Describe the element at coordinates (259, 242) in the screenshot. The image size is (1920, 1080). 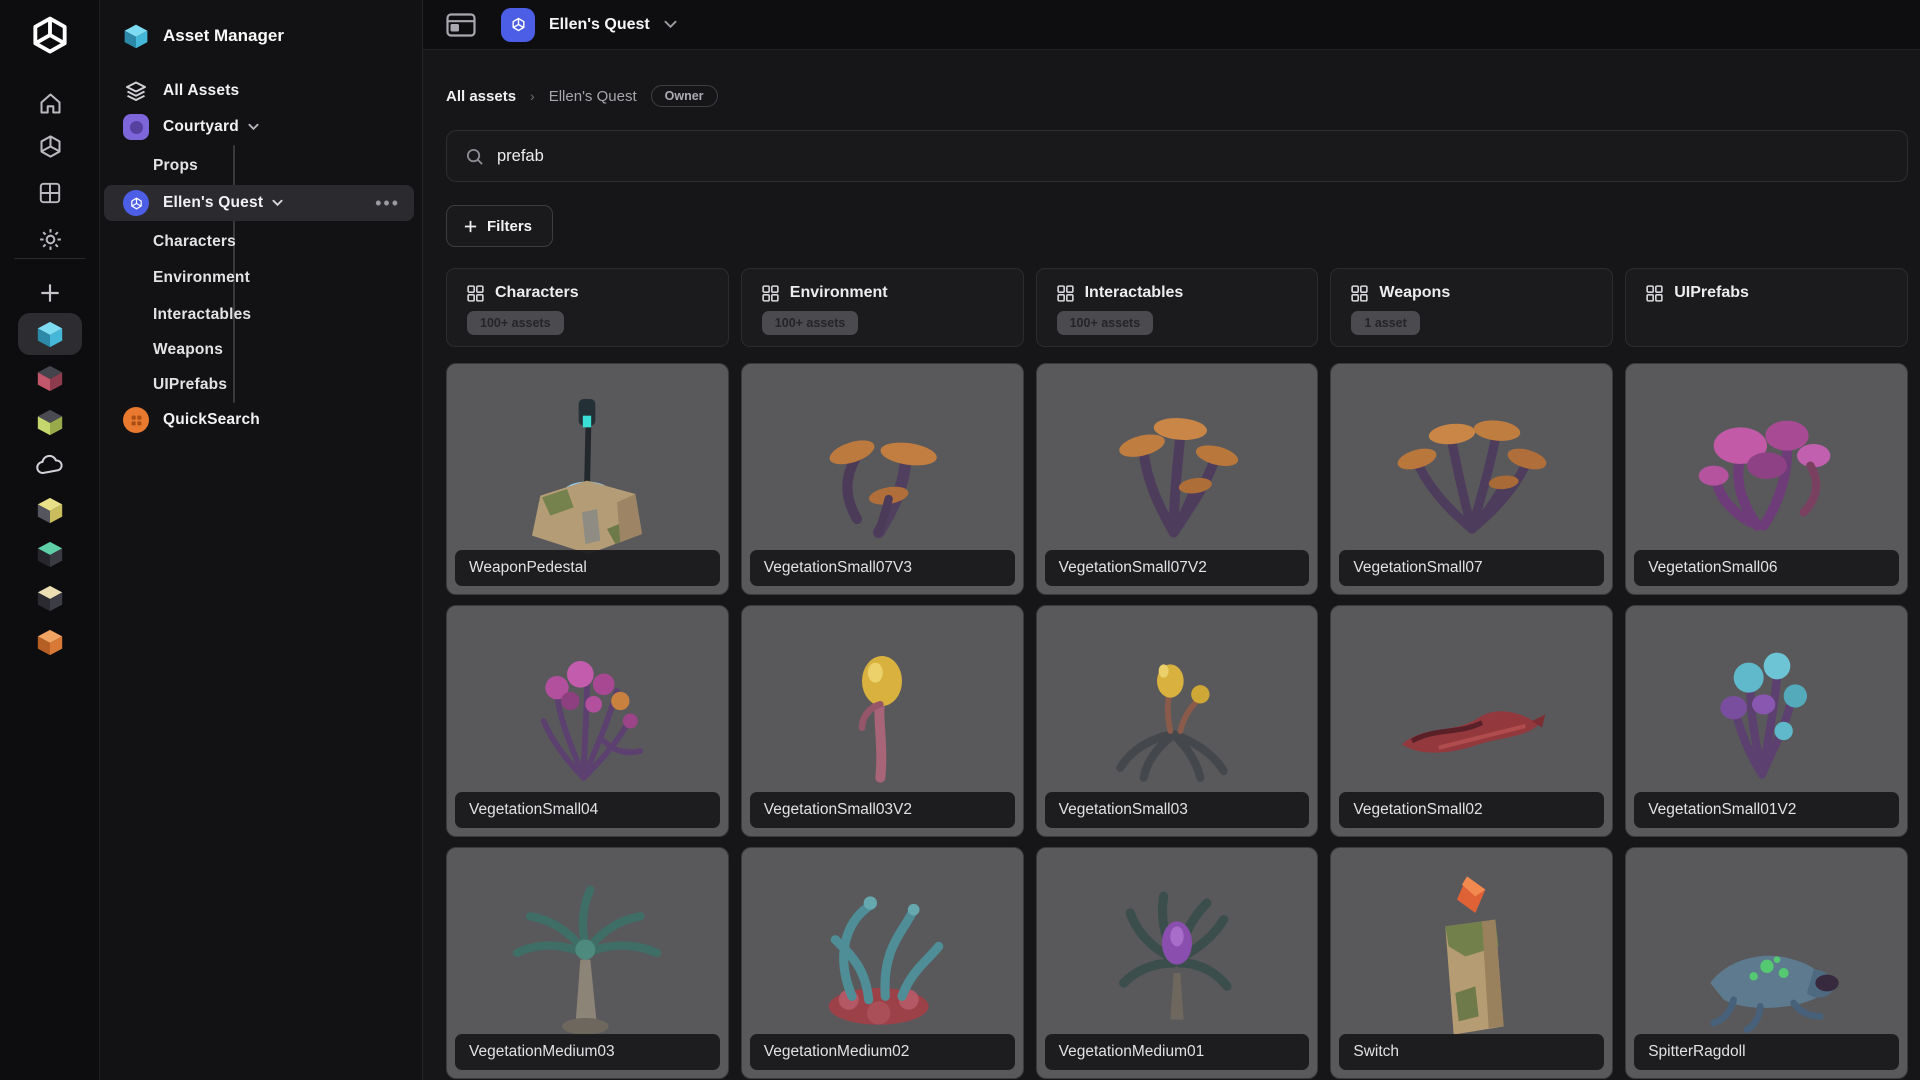
I see `sidebar-item-characters: Characters` at that location.